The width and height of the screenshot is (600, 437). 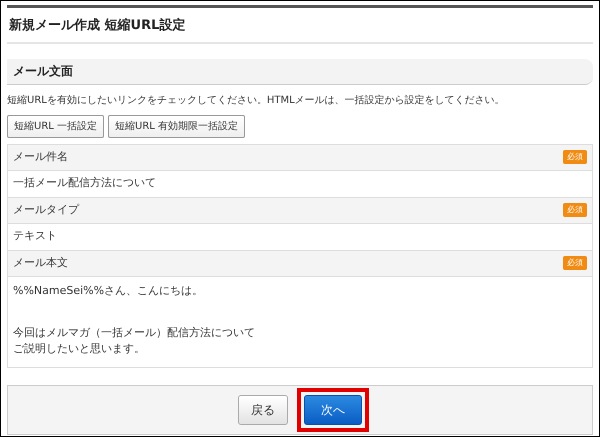 I want to click on section-title: メール文面, so click(x=43, y=71).